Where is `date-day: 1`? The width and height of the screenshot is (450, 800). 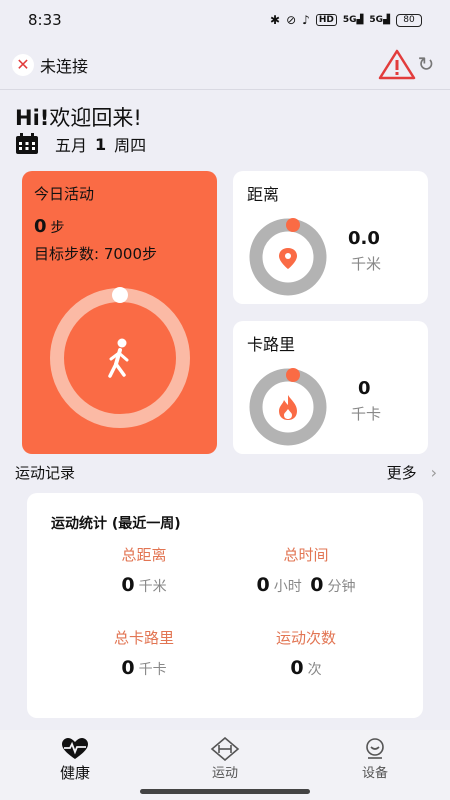 date-day: 1 is located at coordinates (101, 144).